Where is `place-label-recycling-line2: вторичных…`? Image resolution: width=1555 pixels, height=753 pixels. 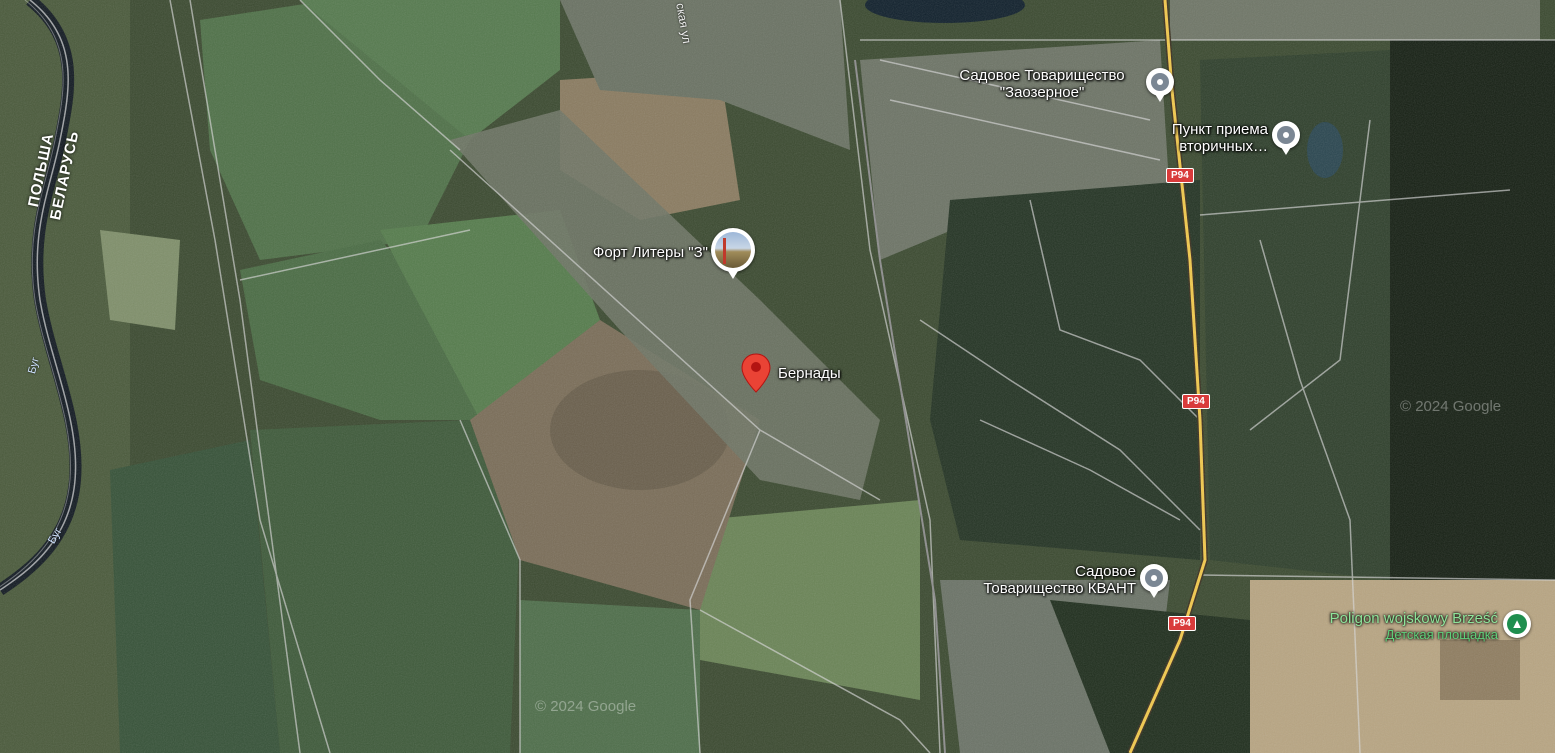
place-label-recycling-line2: вторичных… is located at coordinates (1223, 146).